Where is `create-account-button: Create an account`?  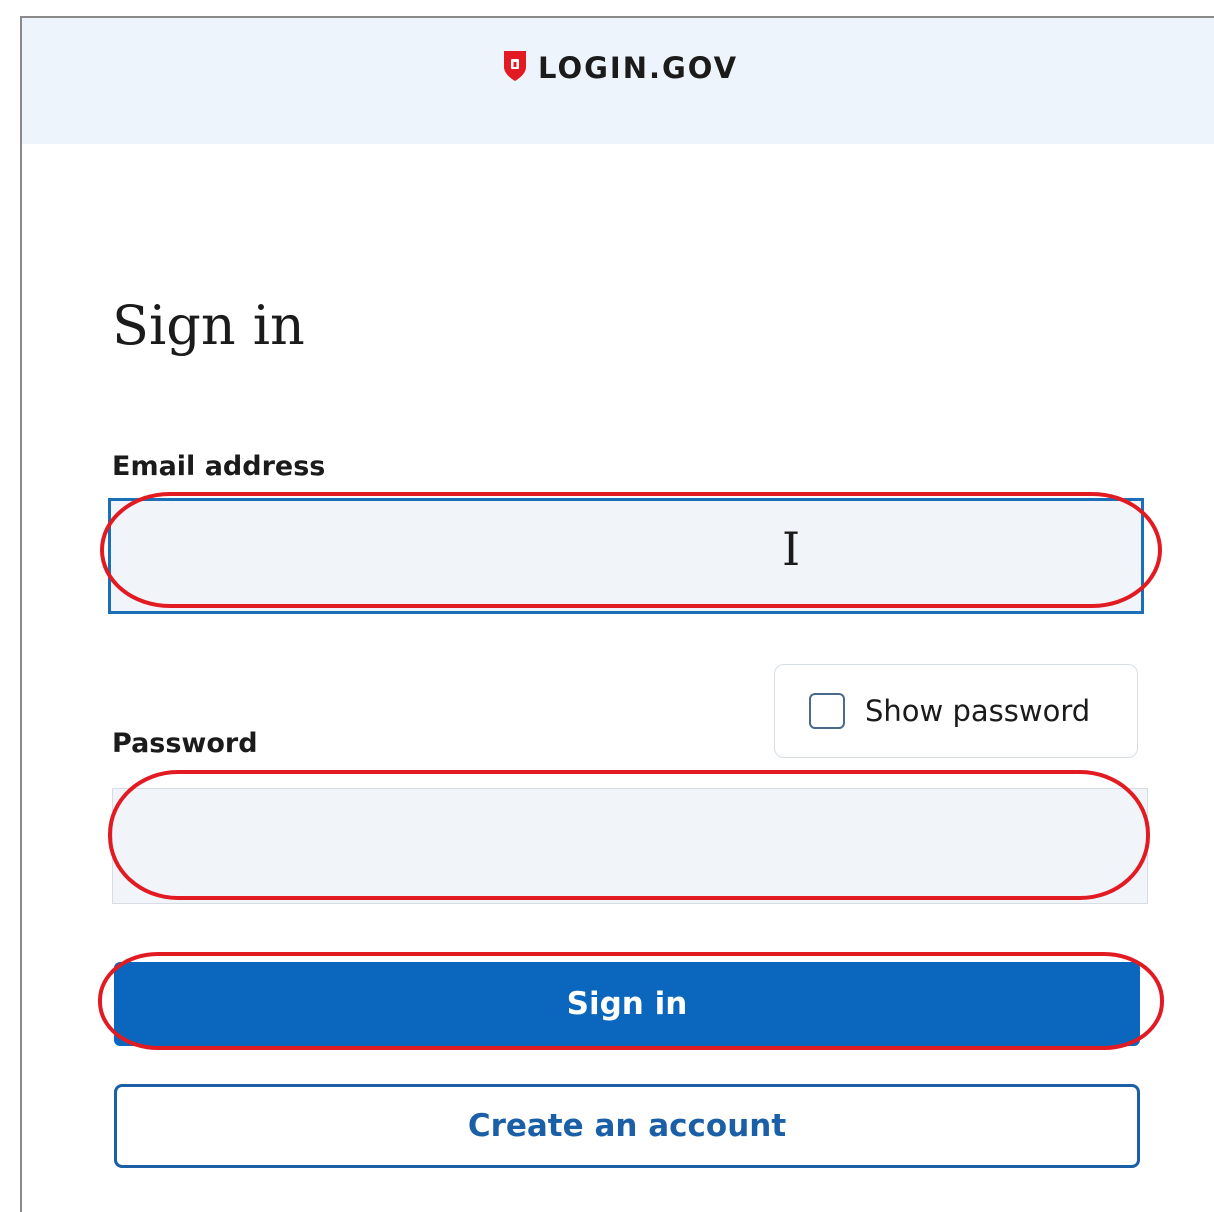
create-account-button: Create an account is located at coordinates (627, 1126).